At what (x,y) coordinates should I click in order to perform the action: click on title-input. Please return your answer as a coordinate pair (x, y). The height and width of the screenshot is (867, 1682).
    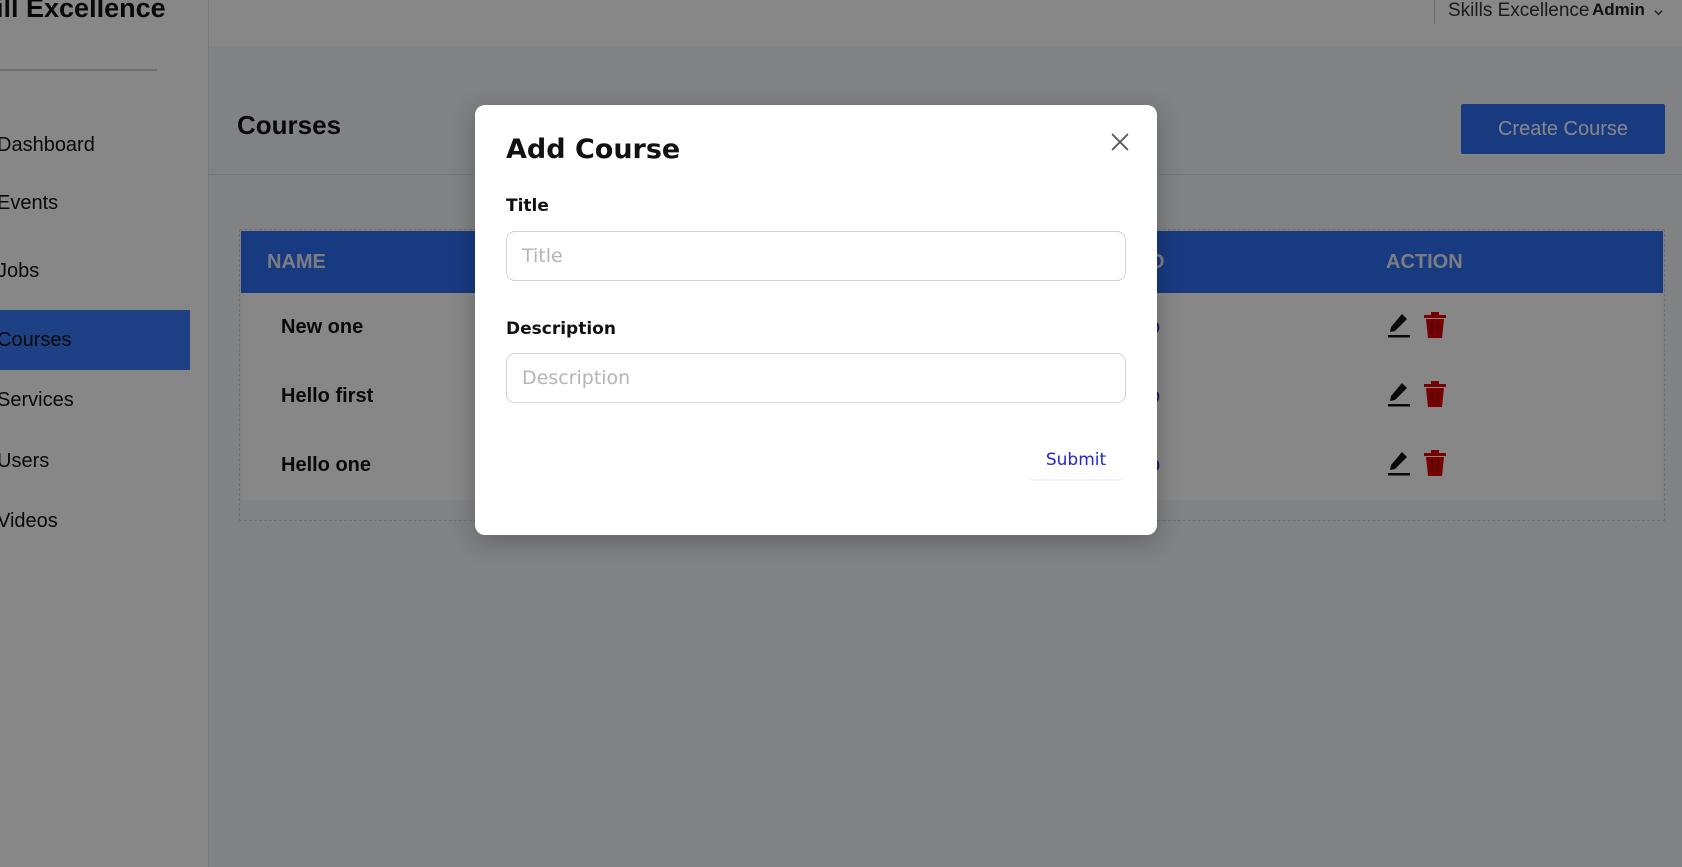
    Looking at the image, I should click on (816, 256).